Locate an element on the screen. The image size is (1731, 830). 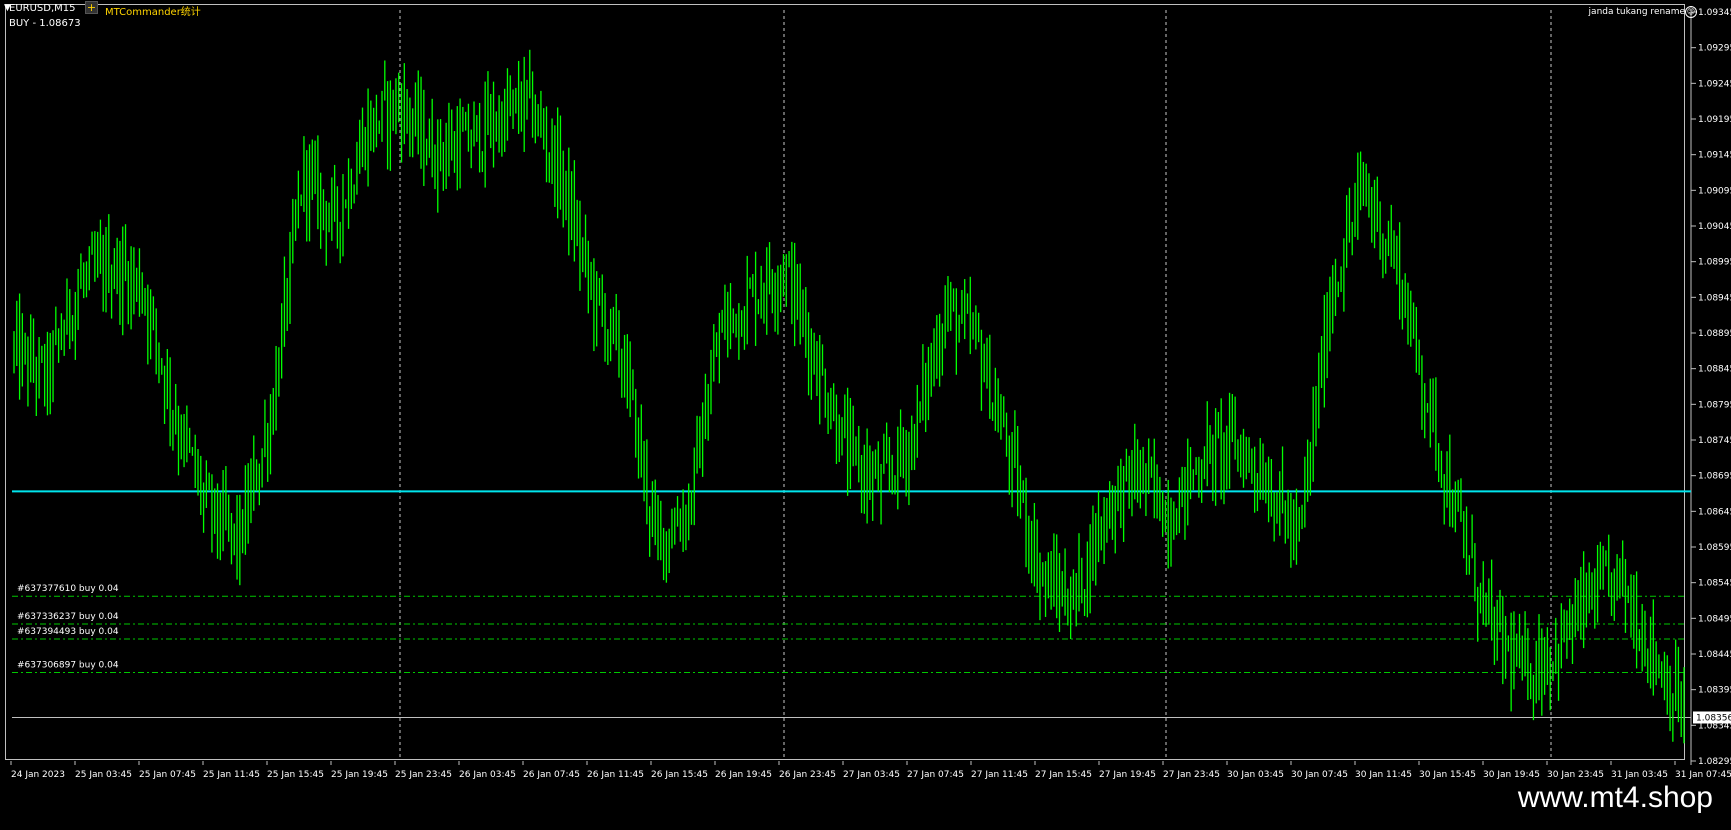
price-axis-label: 1.08845 is located at coordinates (1714, 370).